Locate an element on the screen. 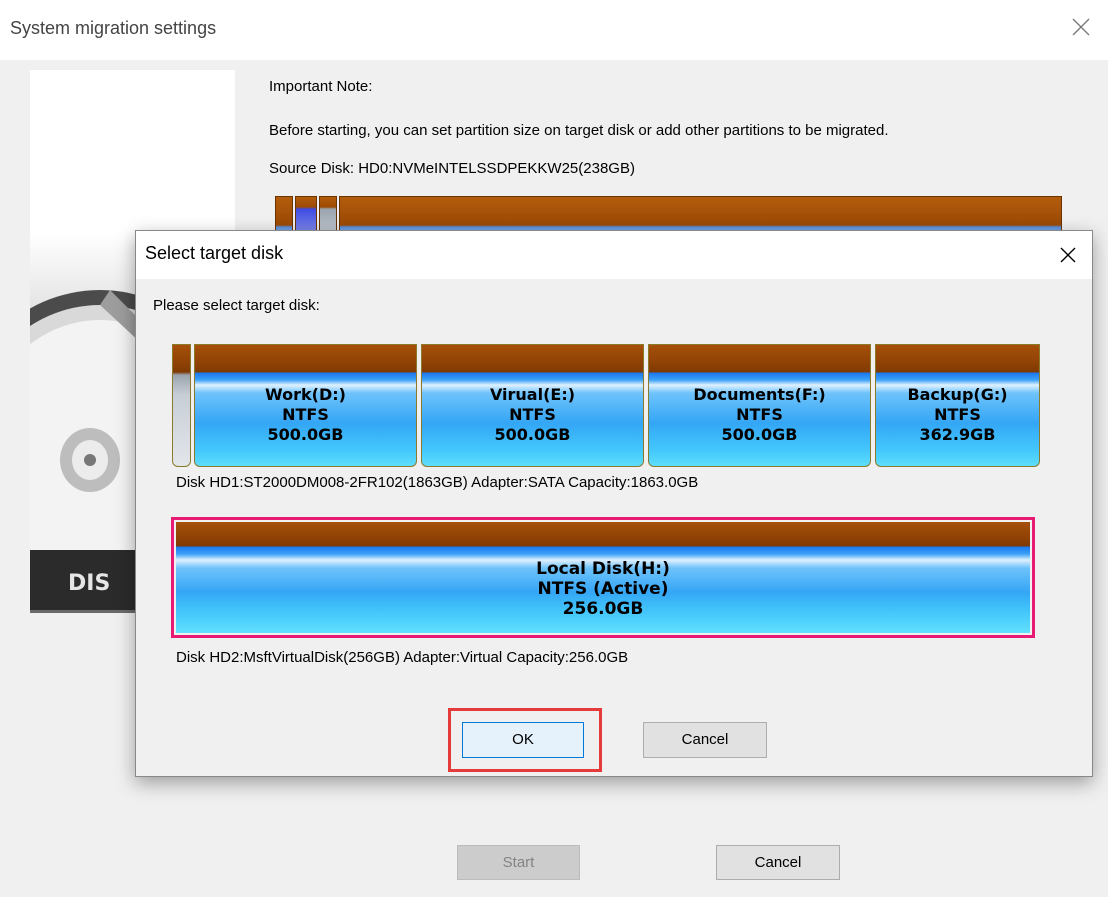 The image size is (1108, 897). dialog-title: Select target disk is located at coordinates (214, 253).